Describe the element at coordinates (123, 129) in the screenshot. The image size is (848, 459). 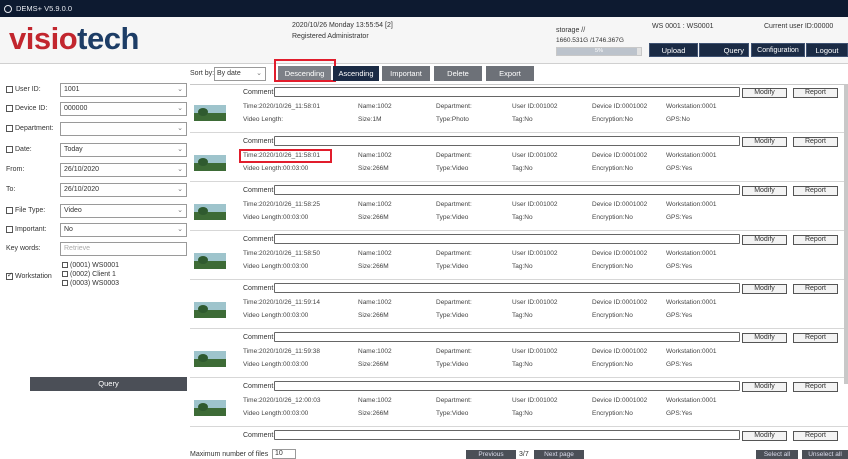
I see `department-select: ⌄` at that location.